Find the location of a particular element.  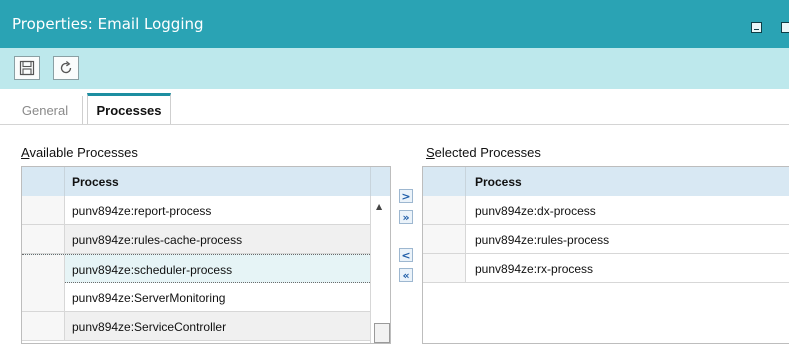

tab-processes: Processes is located at coordinates (129, 108).